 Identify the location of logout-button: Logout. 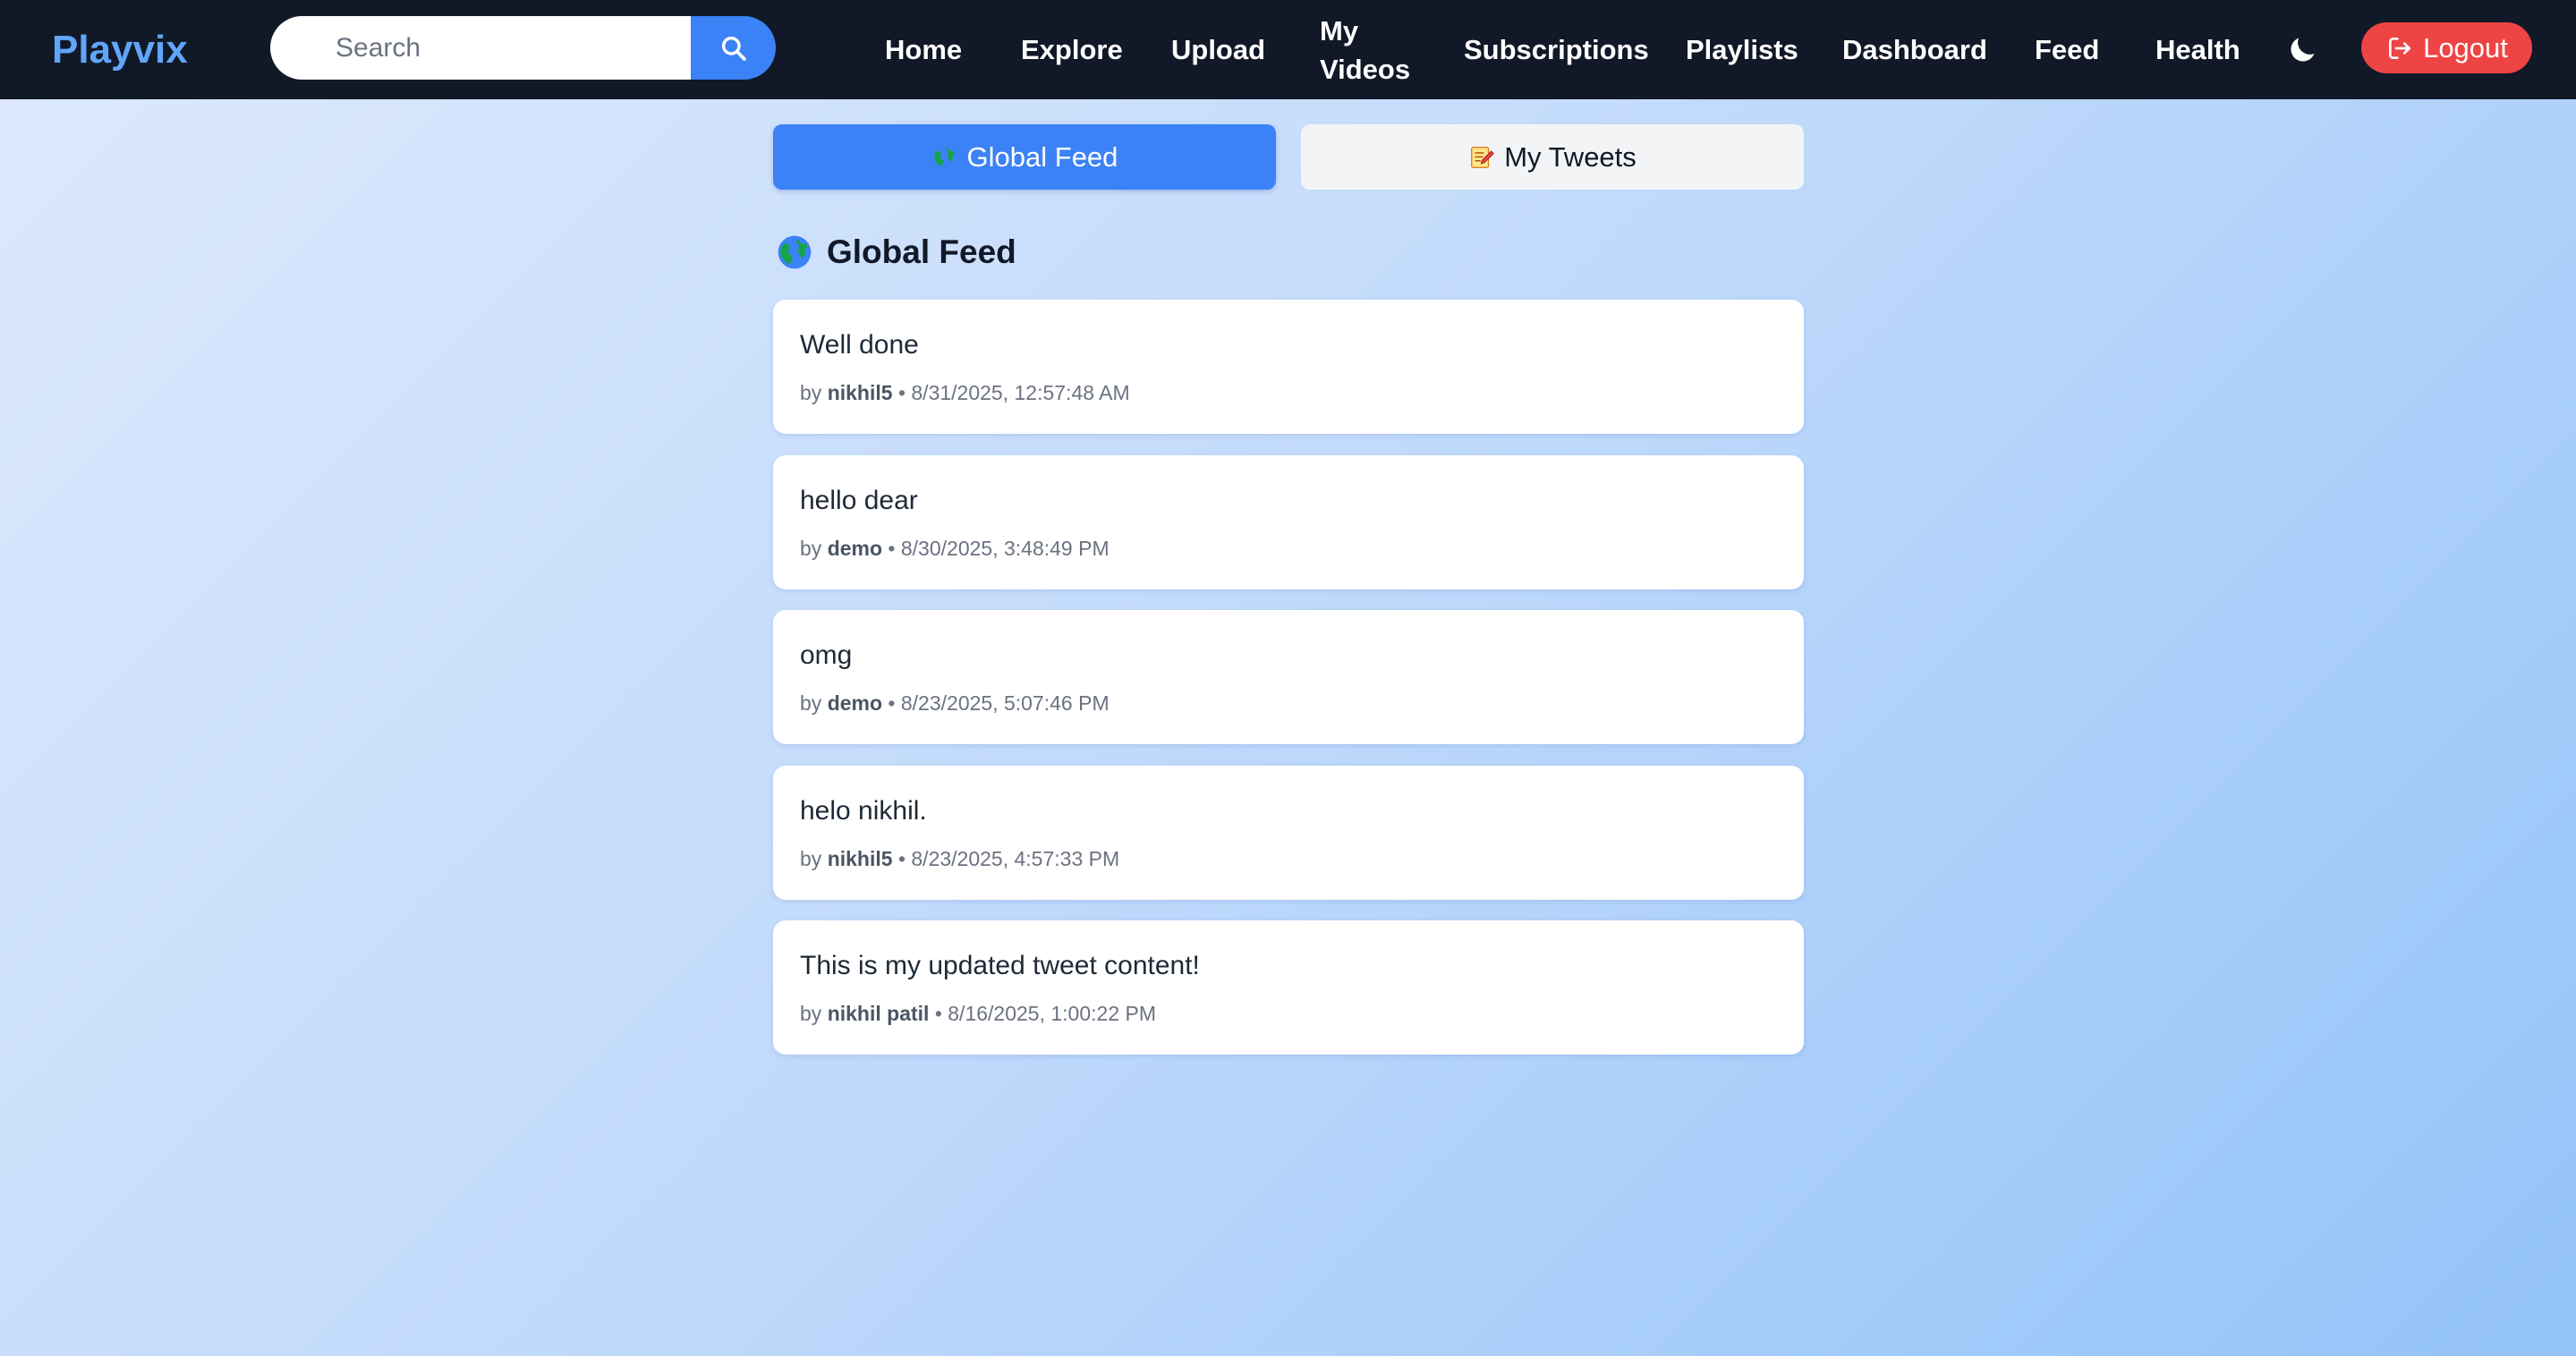
(2446, 47).